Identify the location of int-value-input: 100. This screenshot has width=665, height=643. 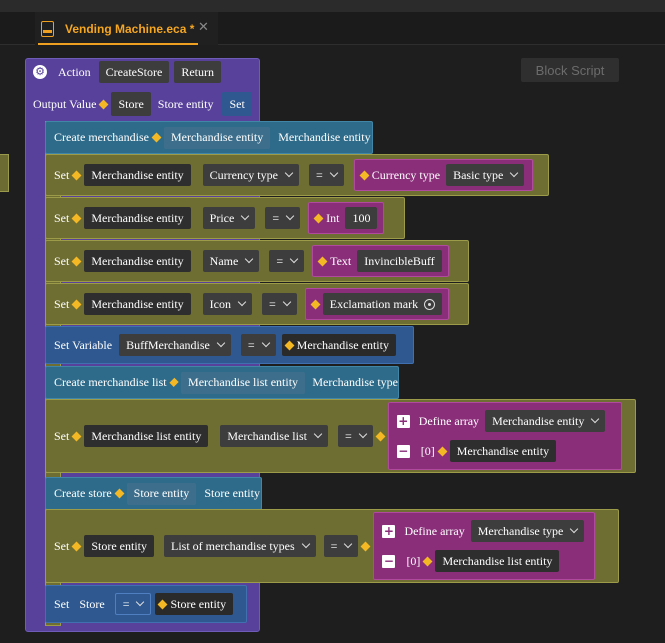
(361, 218).